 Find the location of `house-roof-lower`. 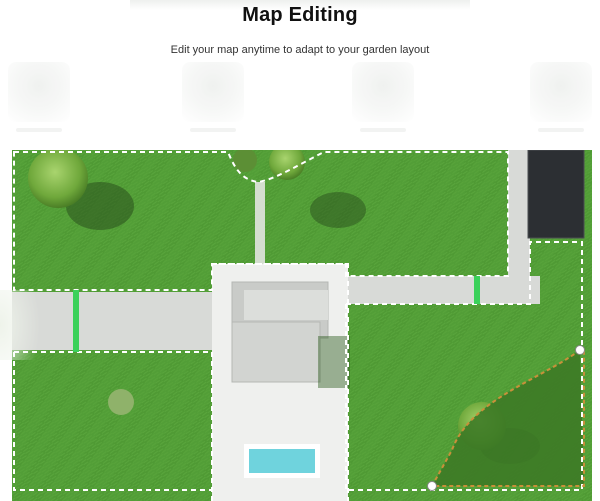

house-roof-lower is located at coordinates (276, 352).